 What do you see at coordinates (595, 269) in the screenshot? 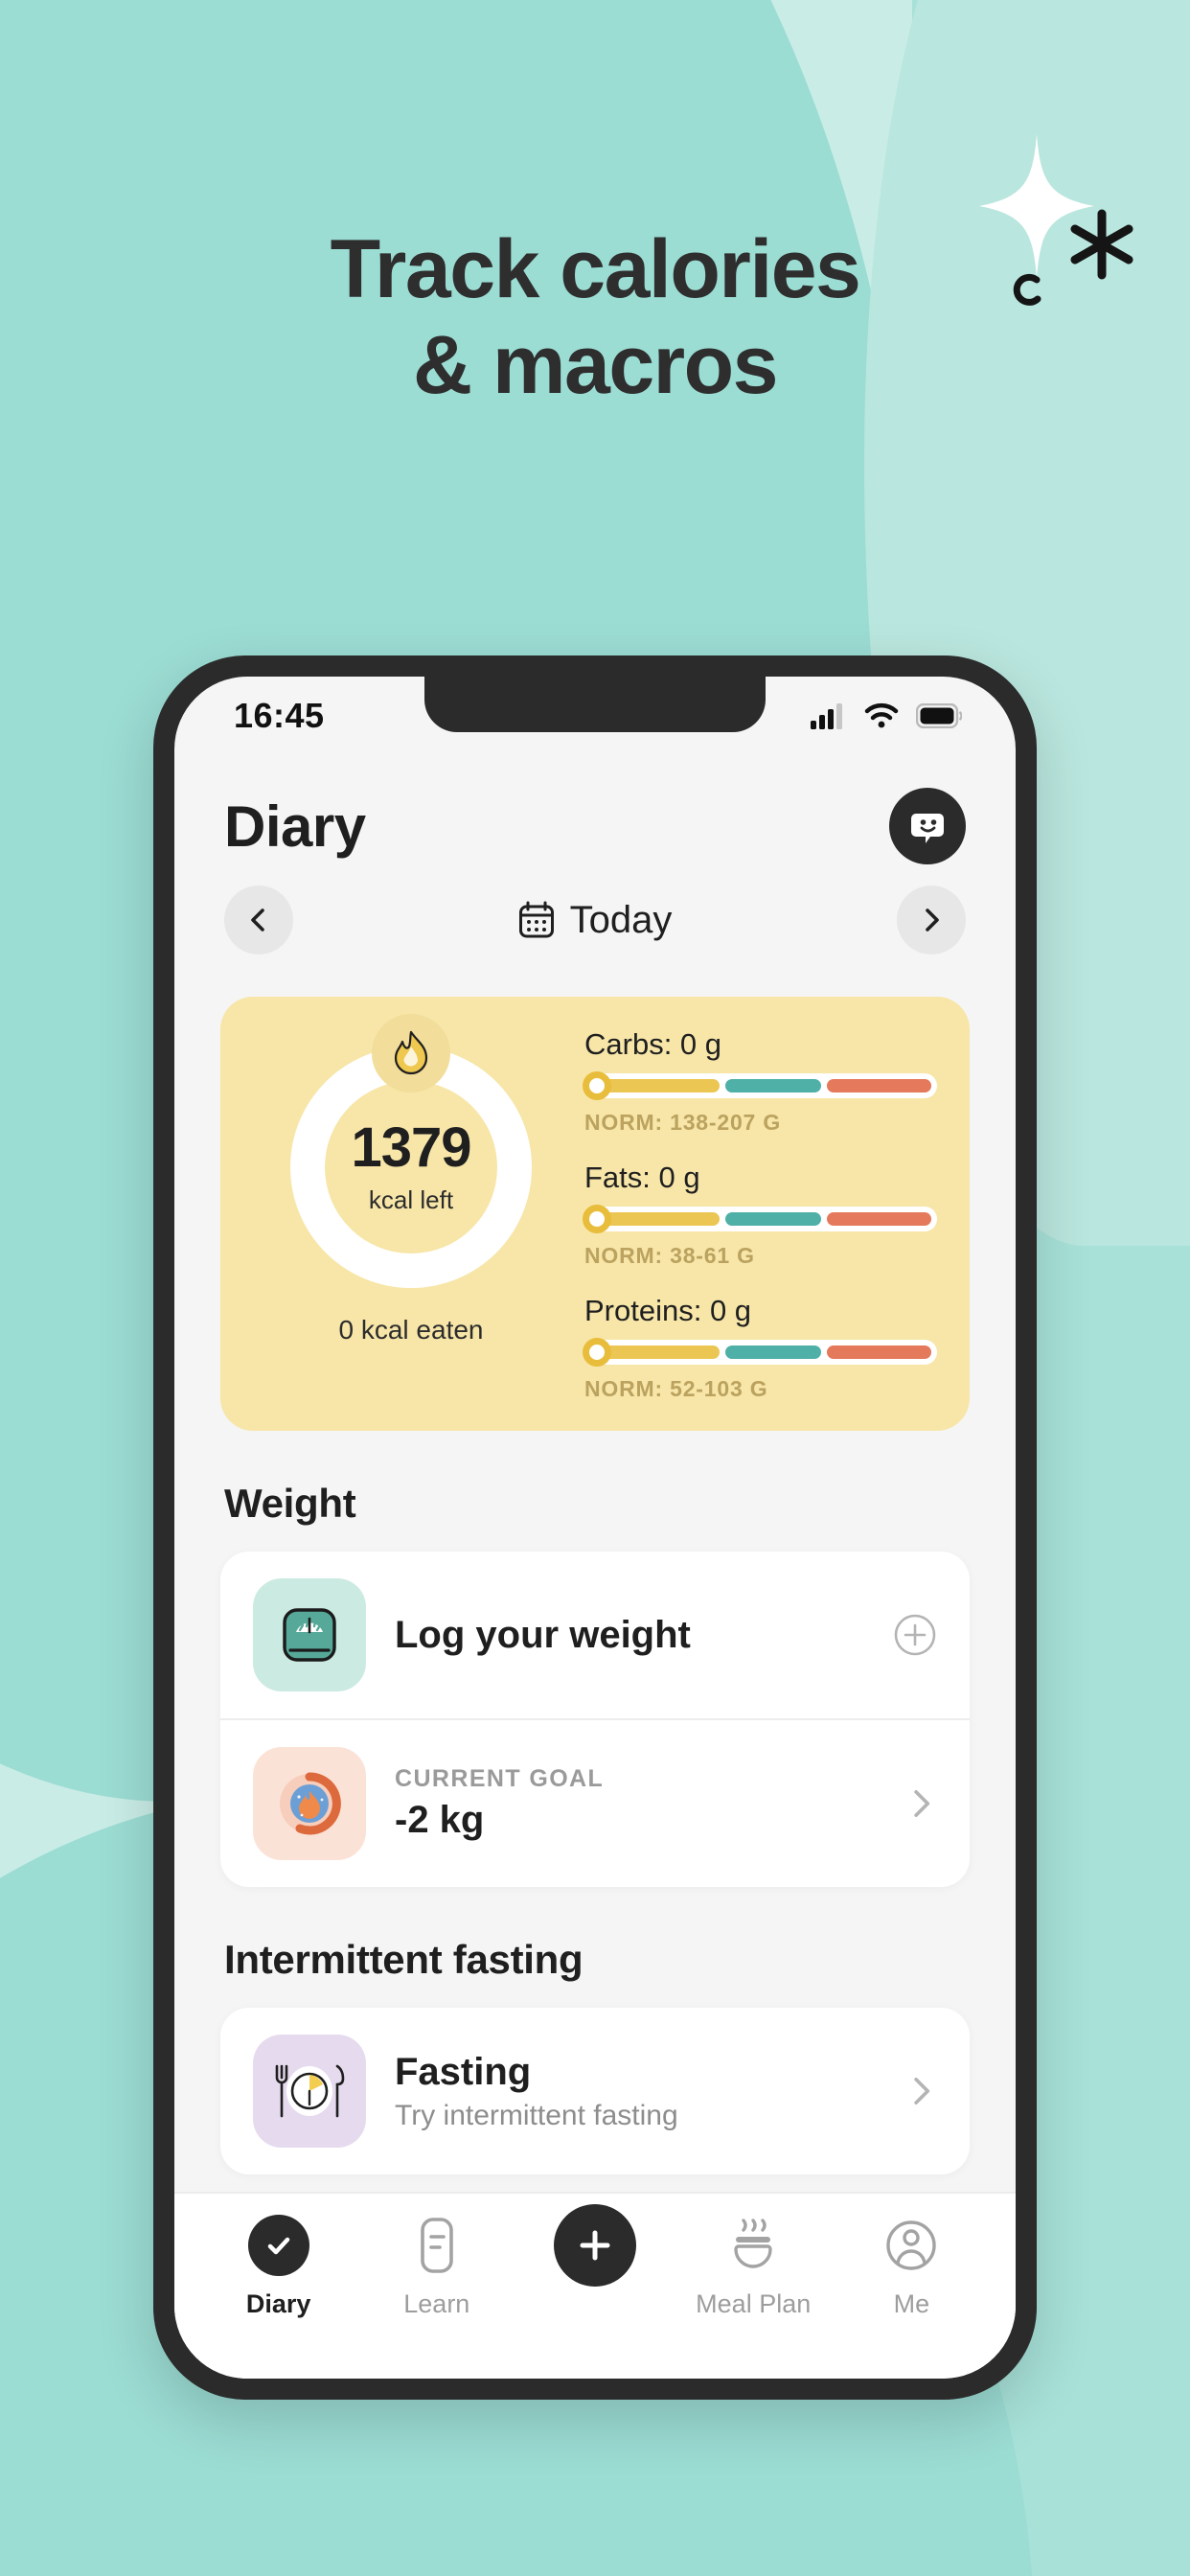
I see `headline-line-1: Track calories` at bounding box center [595, 269].